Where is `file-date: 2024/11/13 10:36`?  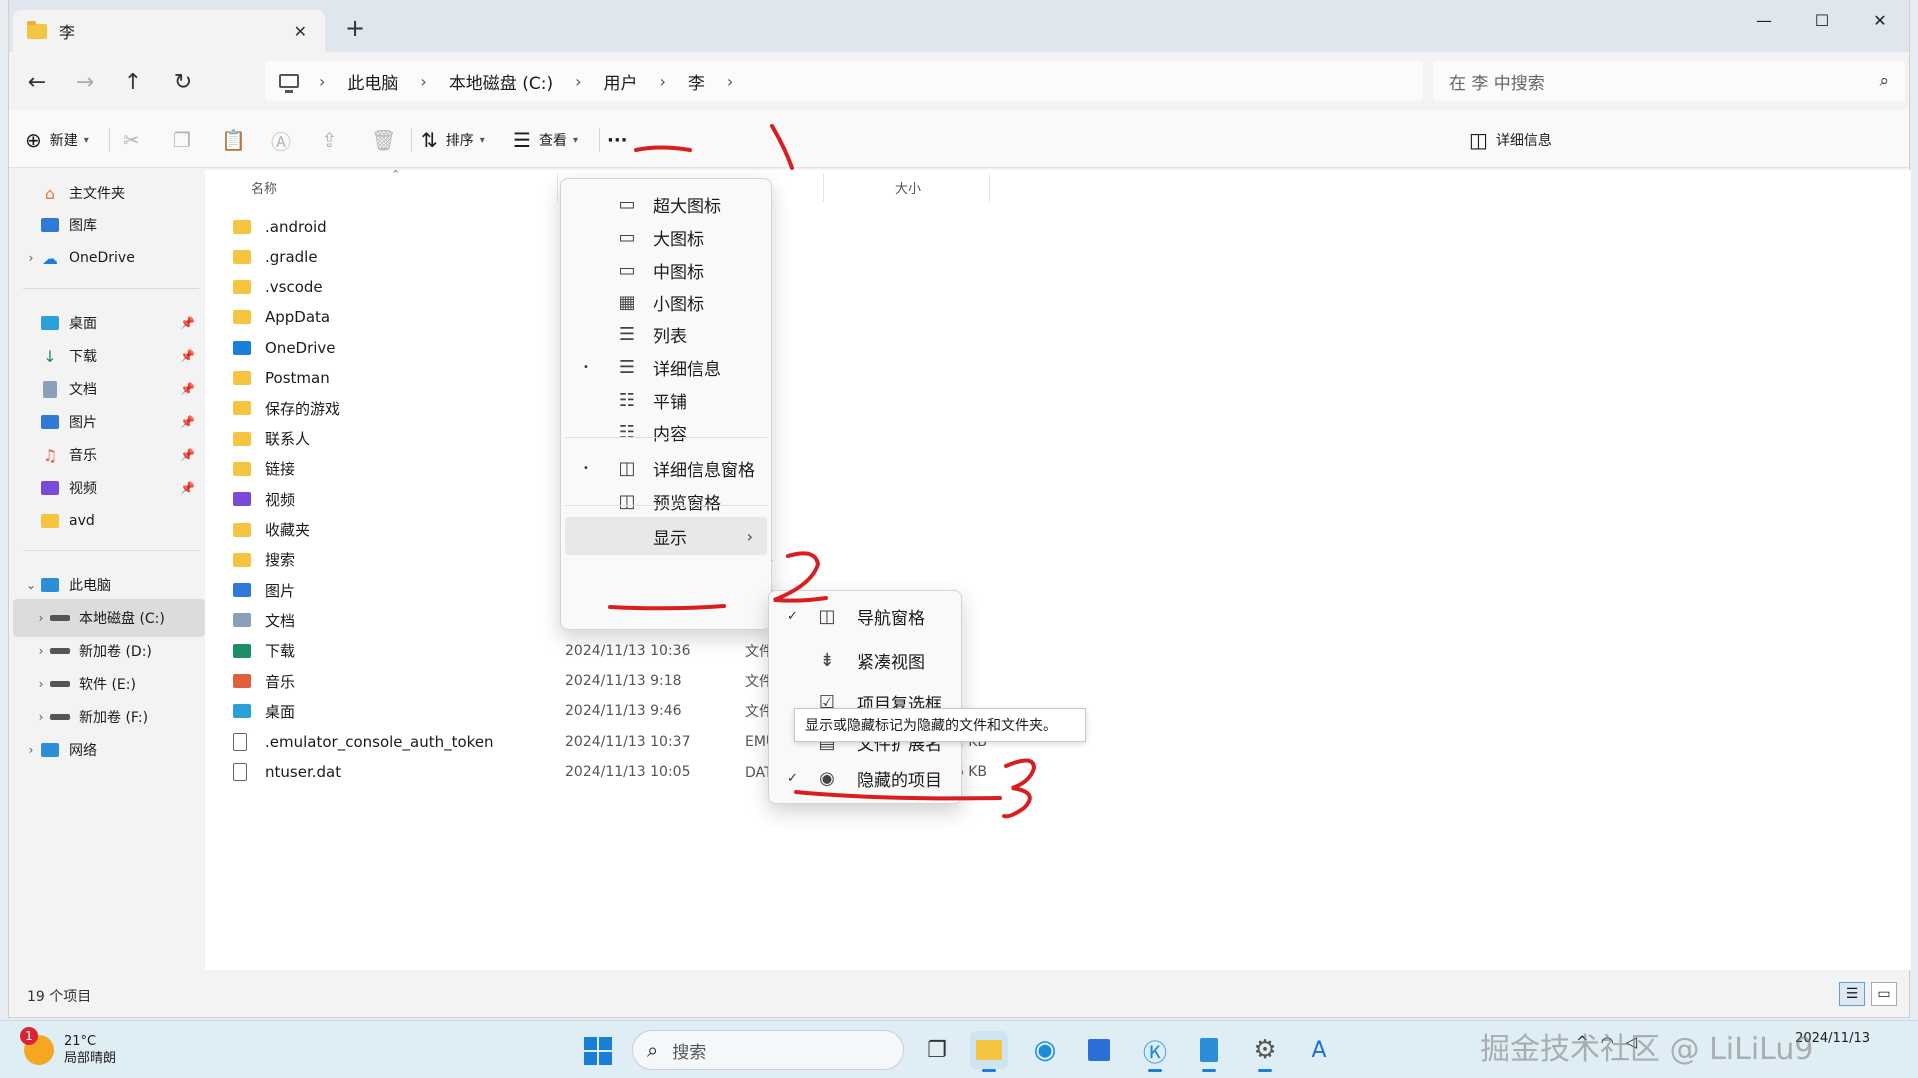 file-date: 2024/11/13 10:36 is located at coordinates (628, 650).